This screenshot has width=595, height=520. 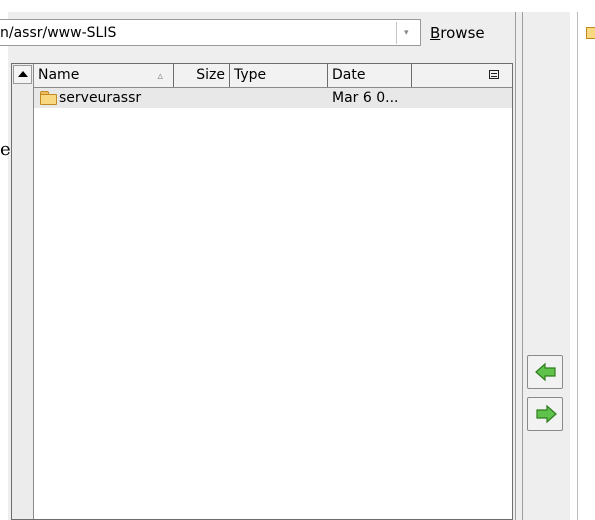 I want to click on divider-left, so click(x=515, y=266).